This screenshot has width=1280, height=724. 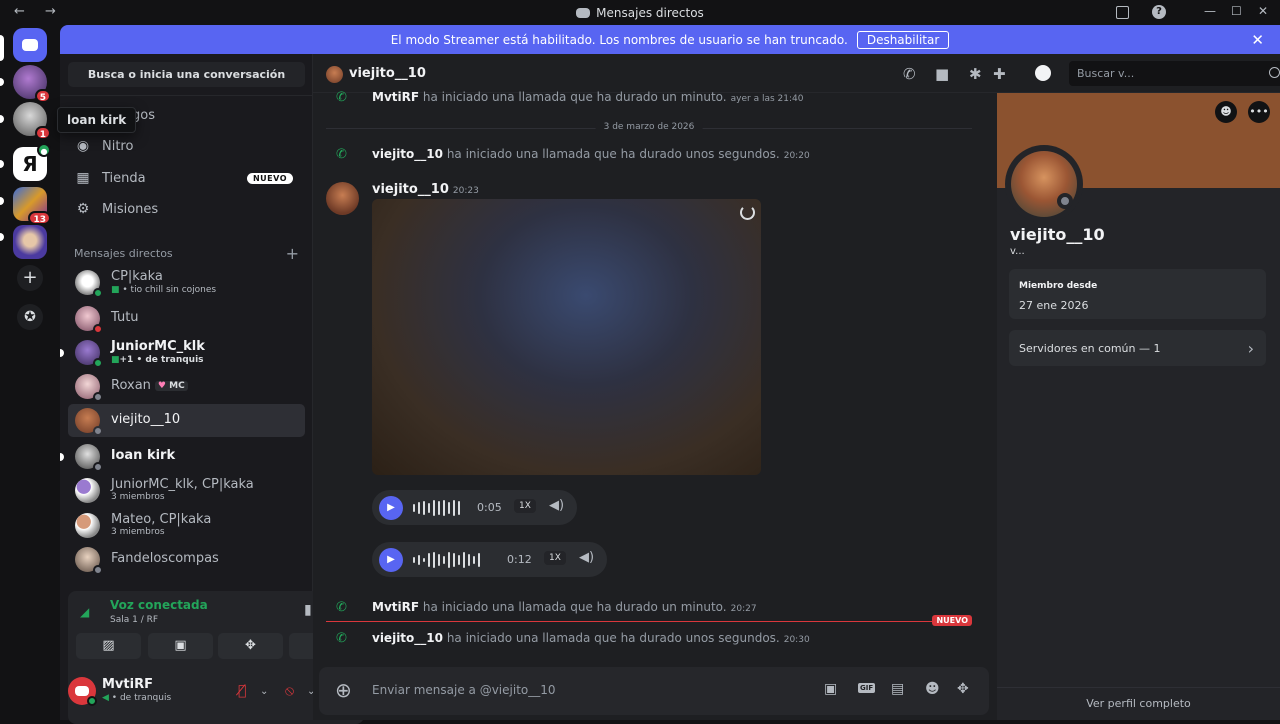 What do you see at coordinates (269, 178) in the screenshot?
I see `new-badge: NUEVO` at bounding box center [269, 178].